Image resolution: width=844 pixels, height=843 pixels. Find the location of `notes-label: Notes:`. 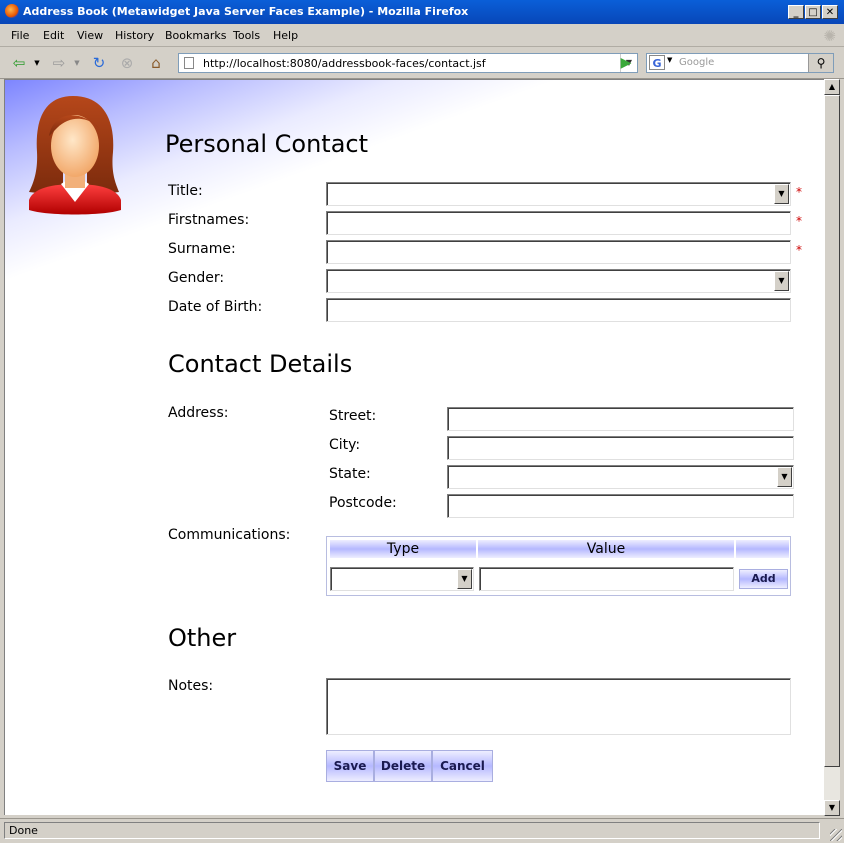

notes-label: Notes: is located at coordinates (191, 686).